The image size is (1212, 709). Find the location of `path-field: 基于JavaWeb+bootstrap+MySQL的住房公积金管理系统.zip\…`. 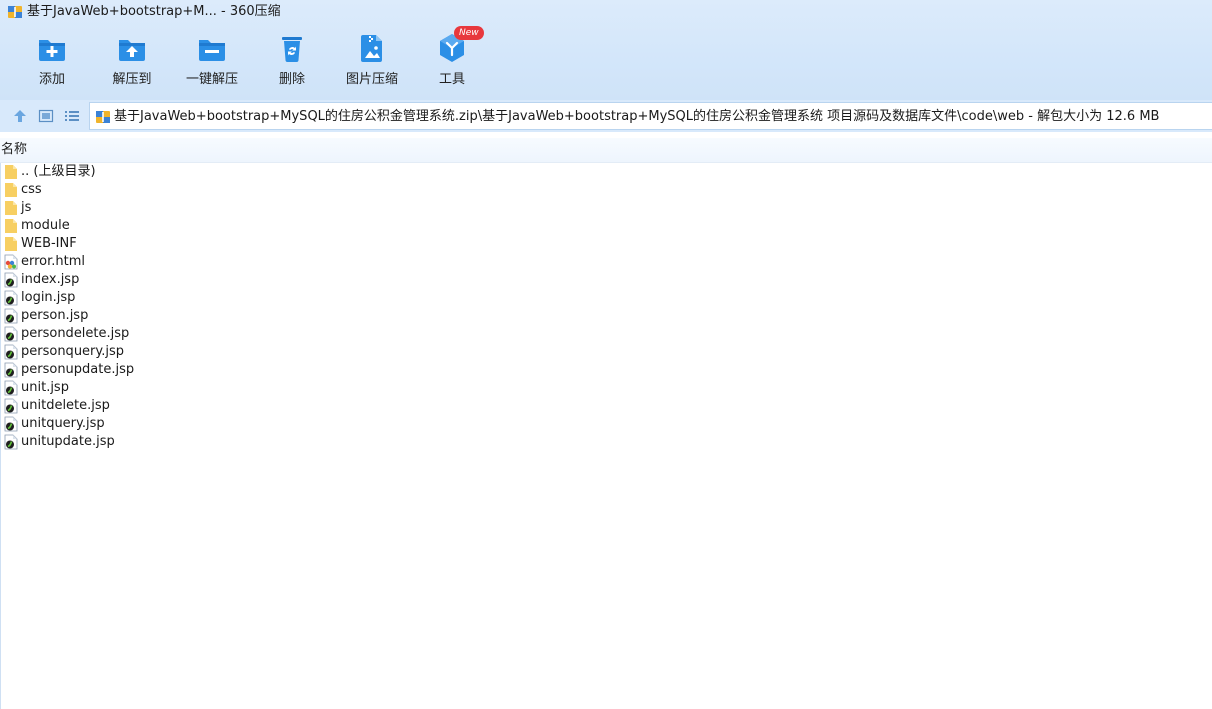

path-field: 基于JavaWeb+bootstrap+MySQL的住房公积金管理系统.zip\… is located at coordinates (650, 116).